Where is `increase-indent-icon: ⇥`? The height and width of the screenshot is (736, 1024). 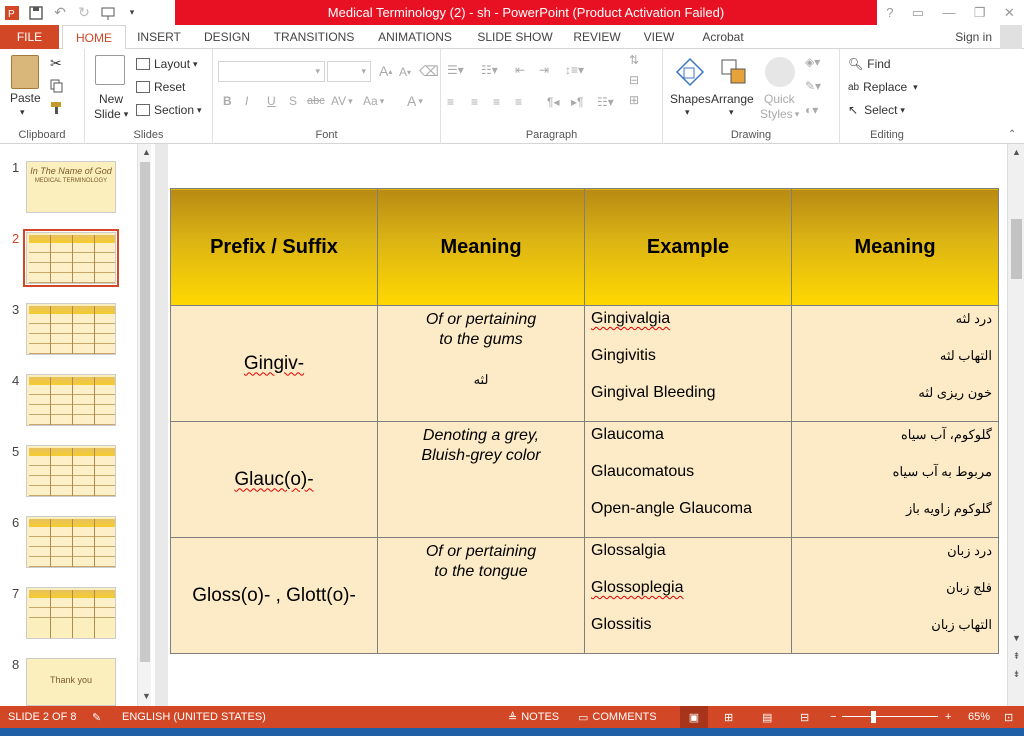 increase-indent-icon: ⇥ is located at coordinates (544, 70).